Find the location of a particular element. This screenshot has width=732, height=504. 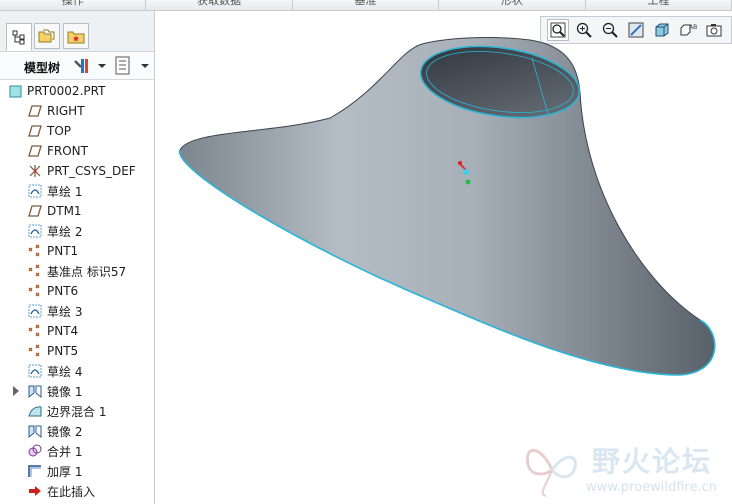

tree-item-sketch-1: 草绘 1 is located at coordinates (77, 191).